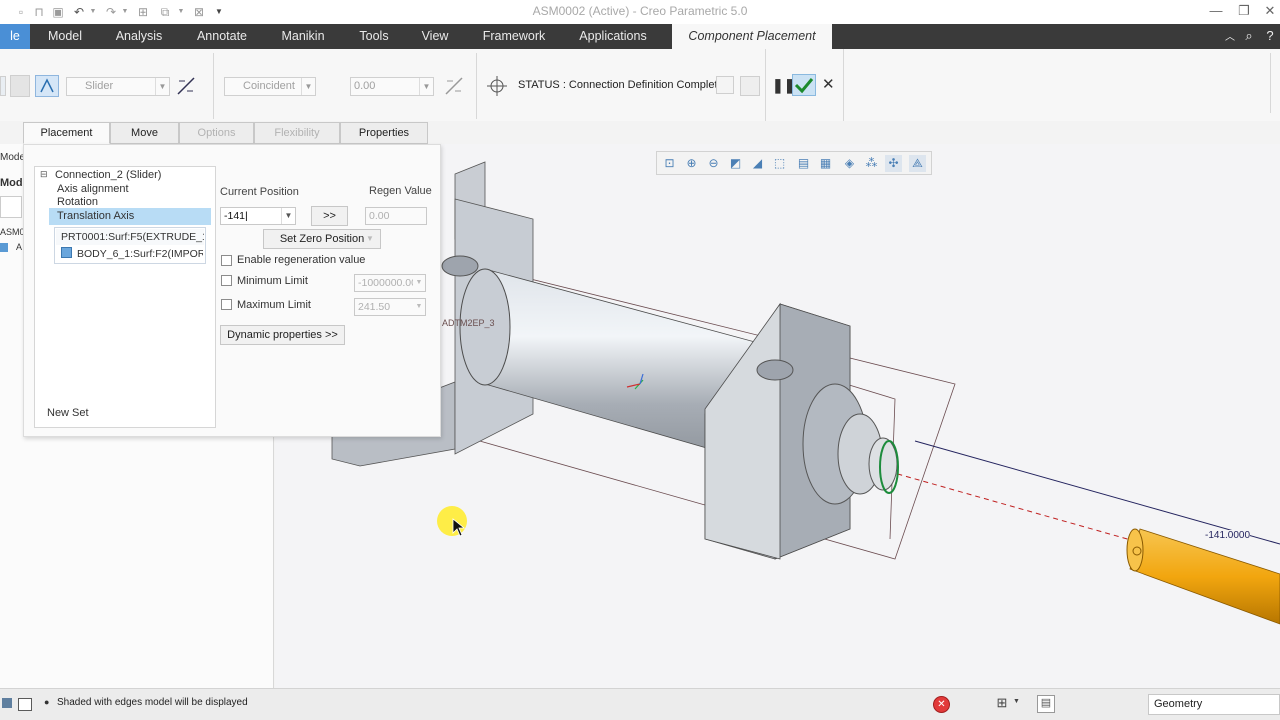  Describe the element at coordinates (1216, 11) in the screenshot. I see `minimize-icon: —` at that location.